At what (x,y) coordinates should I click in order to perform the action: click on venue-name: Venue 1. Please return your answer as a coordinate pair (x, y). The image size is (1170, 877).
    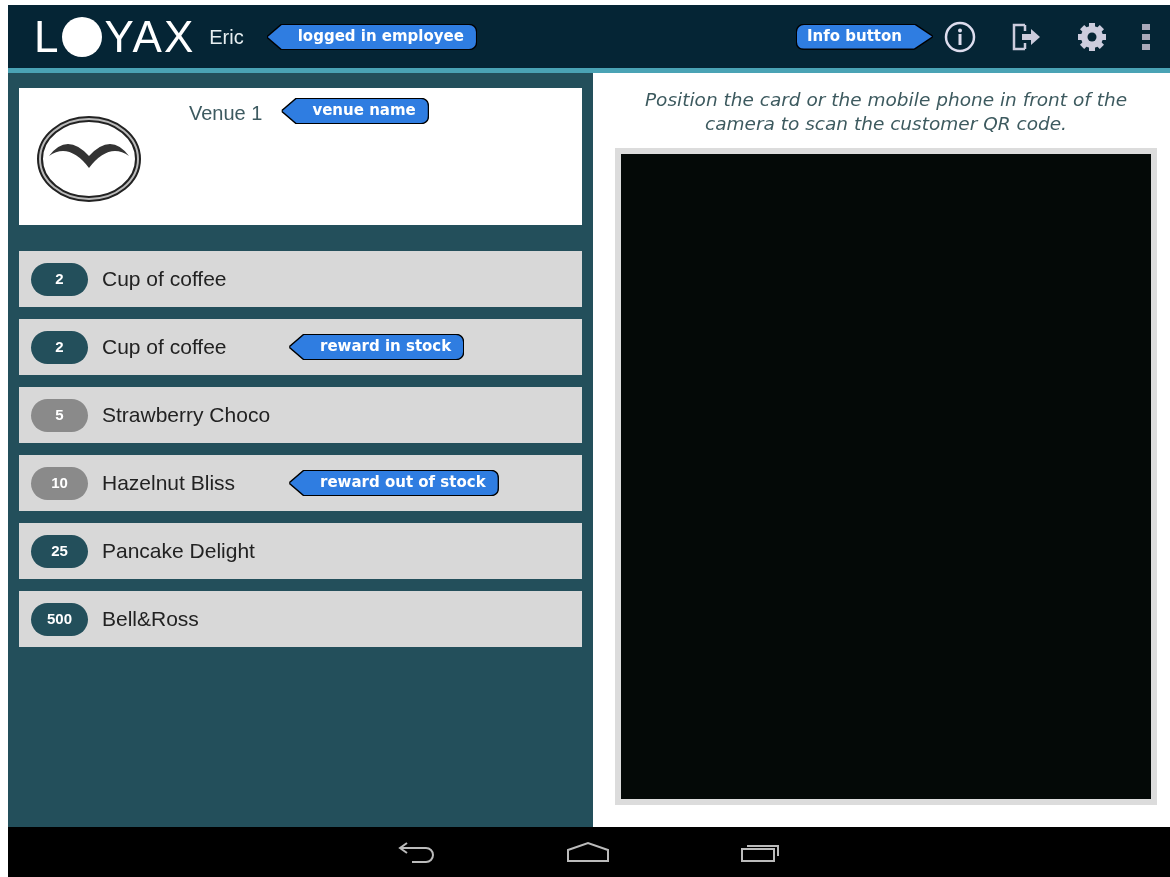
    Looking at the image, I should click on (226, 113).